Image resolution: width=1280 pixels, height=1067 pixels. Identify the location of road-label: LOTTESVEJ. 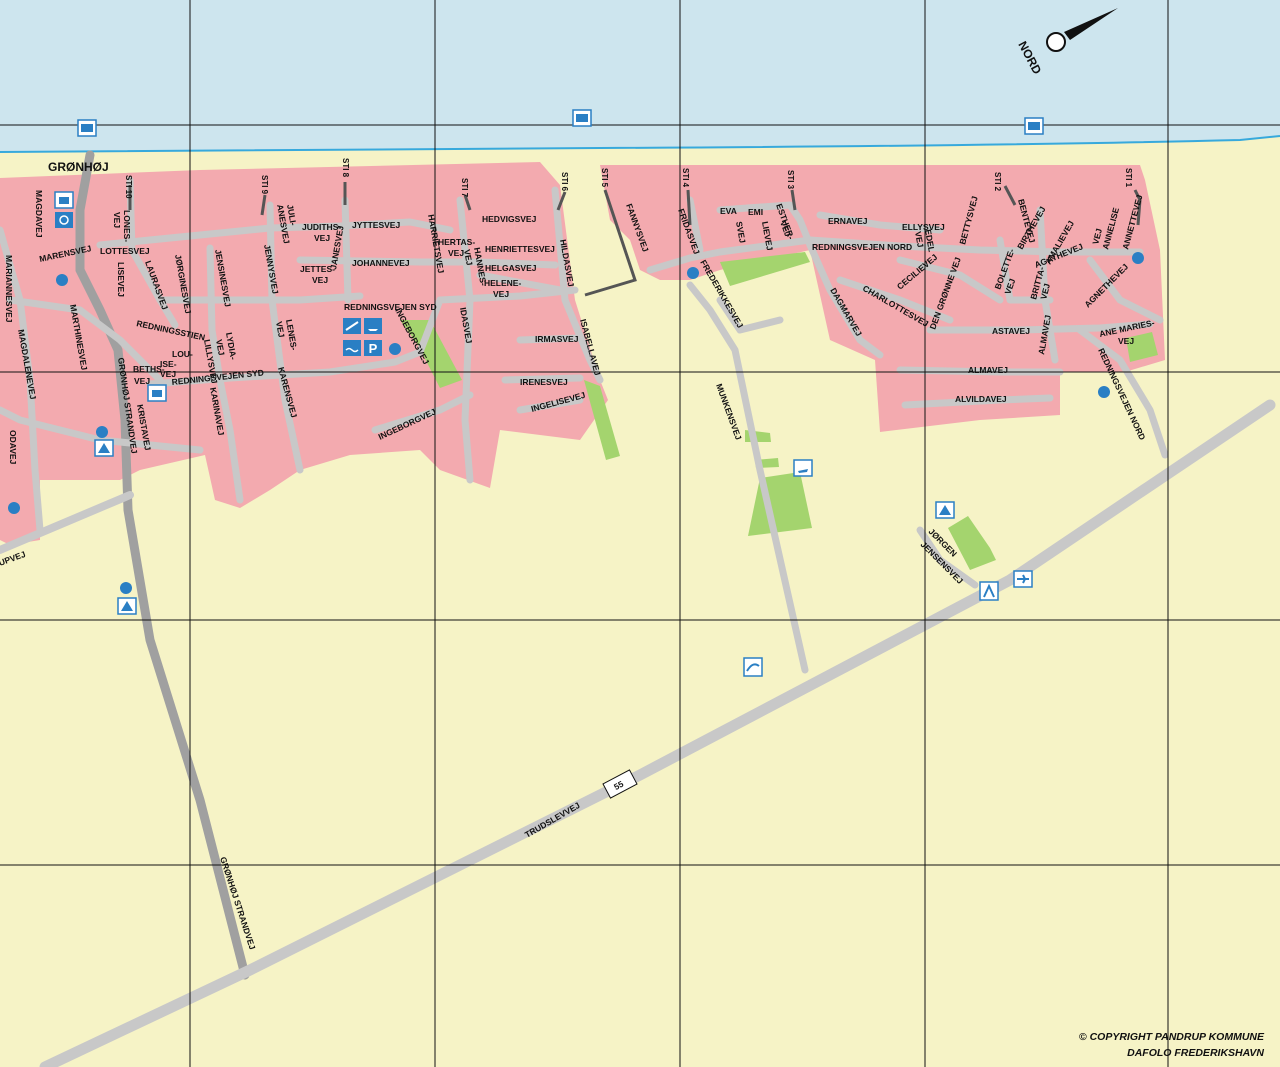
(125, 251).